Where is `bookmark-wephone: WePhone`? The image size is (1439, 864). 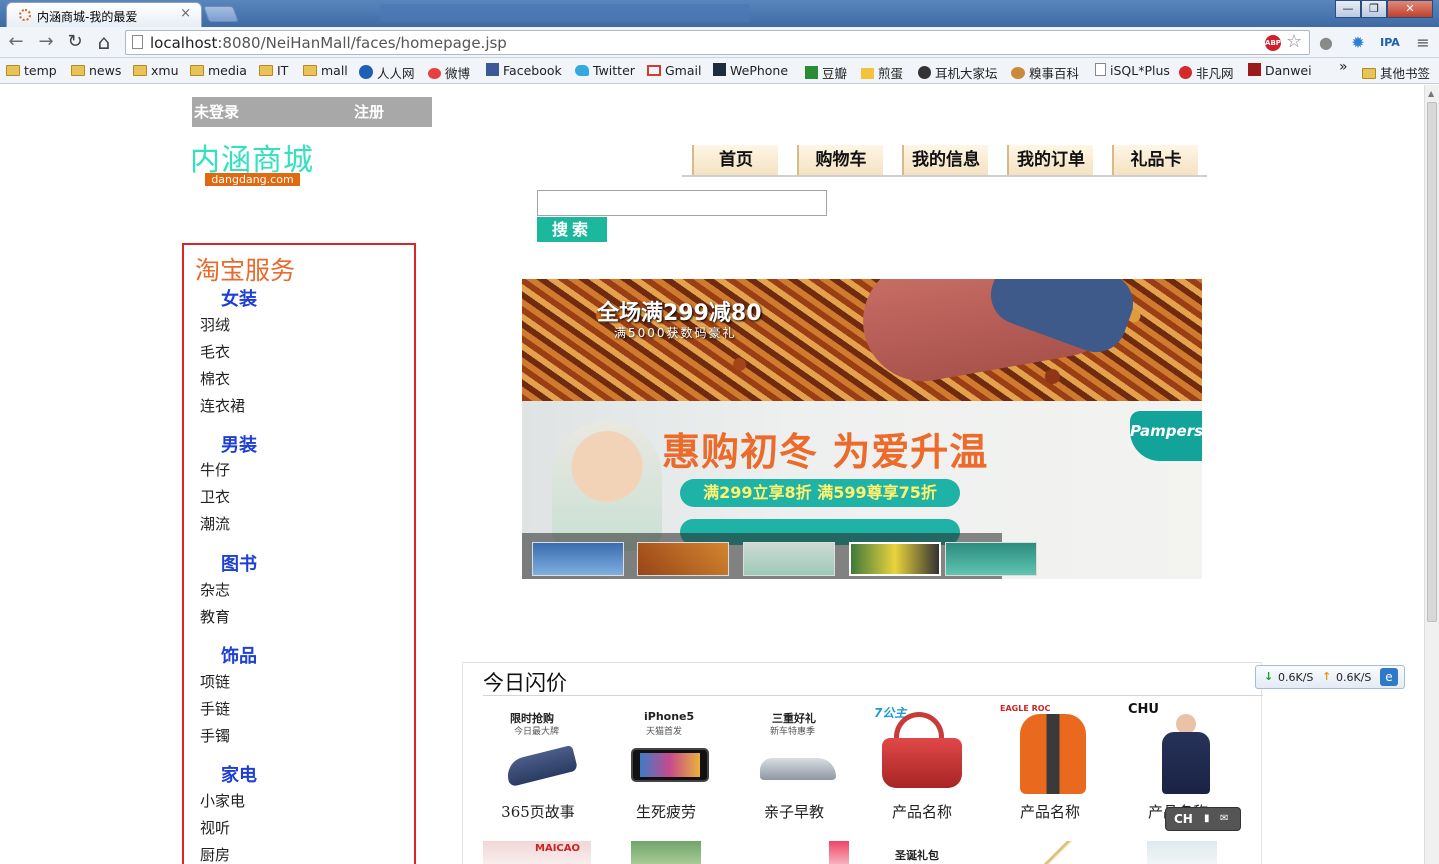 bookmark-wephone: WePhone is located at coordinates (750, 70).